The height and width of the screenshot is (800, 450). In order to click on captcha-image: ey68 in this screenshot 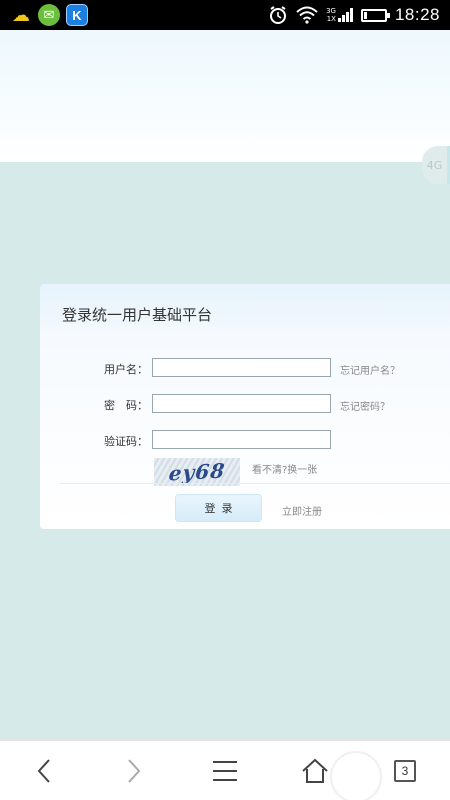, I will do `click(197, 472)`.